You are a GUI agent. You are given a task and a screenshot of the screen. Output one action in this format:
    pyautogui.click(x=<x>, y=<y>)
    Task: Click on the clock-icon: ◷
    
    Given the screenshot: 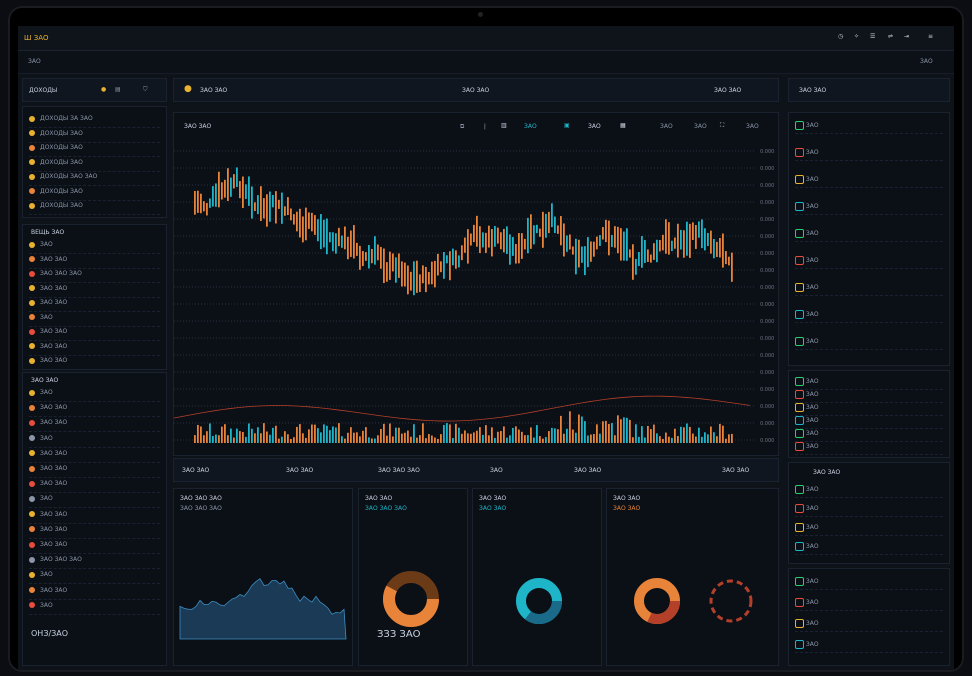 What is the action you would take?
    pyautogui.click(x=840, y=36)
    